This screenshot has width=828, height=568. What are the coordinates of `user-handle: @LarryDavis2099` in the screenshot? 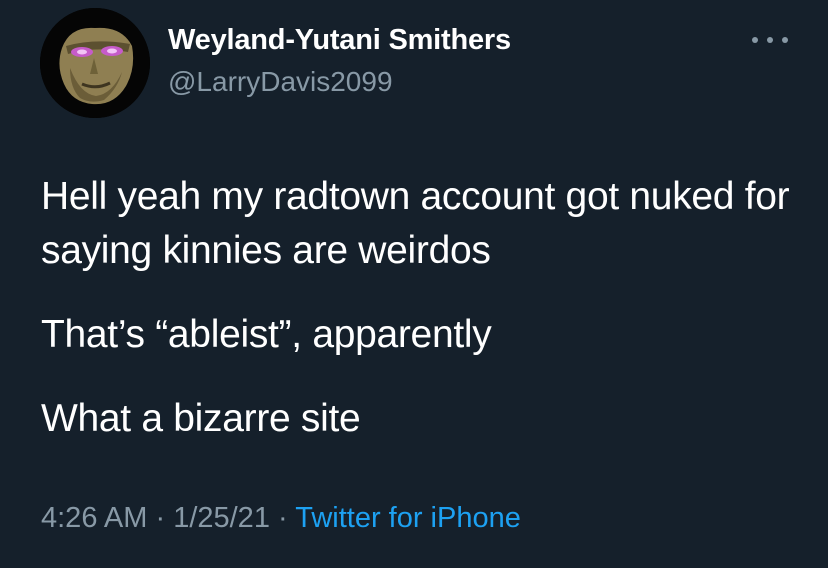 It's located at (280, 82).